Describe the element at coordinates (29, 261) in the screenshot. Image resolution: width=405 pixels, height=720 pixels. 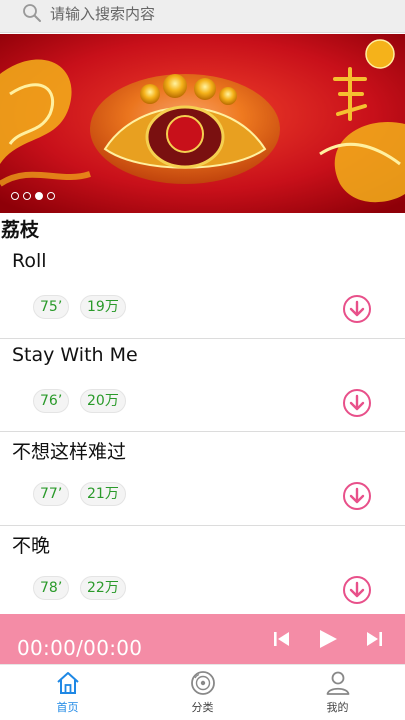
I see `song-title: Roll` at that location.